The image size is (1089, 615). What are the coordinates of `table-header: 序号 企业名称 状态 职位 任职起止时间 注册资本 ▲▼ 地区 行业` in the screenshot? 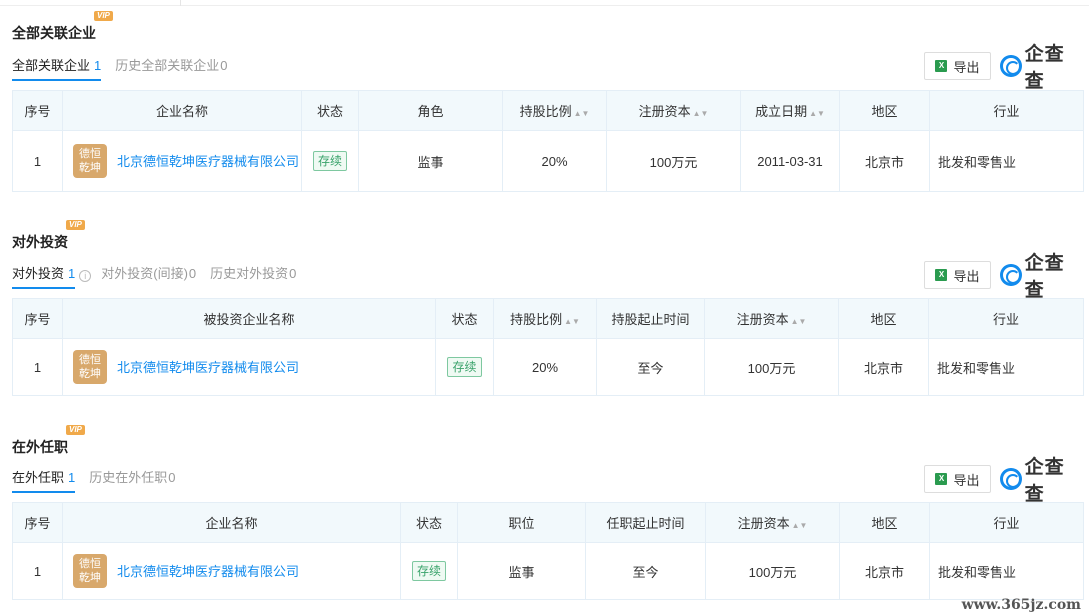 It's located at (548, 522).